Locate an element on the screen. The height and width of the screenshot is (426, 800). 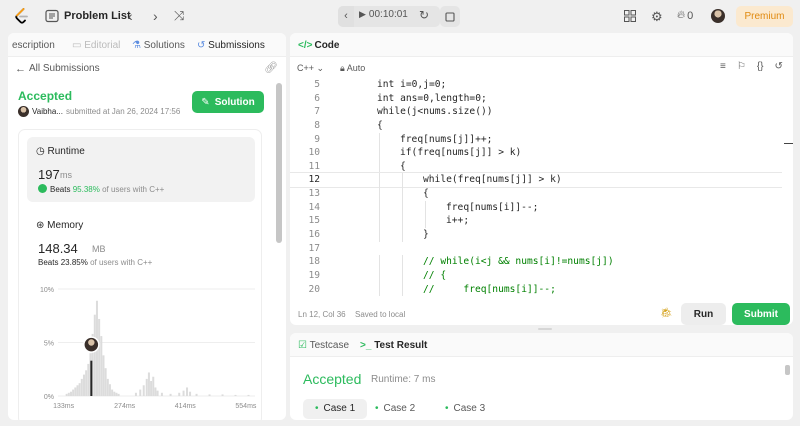
code-text: freq[nums[j]]++; is located at coordinates (446, 139).